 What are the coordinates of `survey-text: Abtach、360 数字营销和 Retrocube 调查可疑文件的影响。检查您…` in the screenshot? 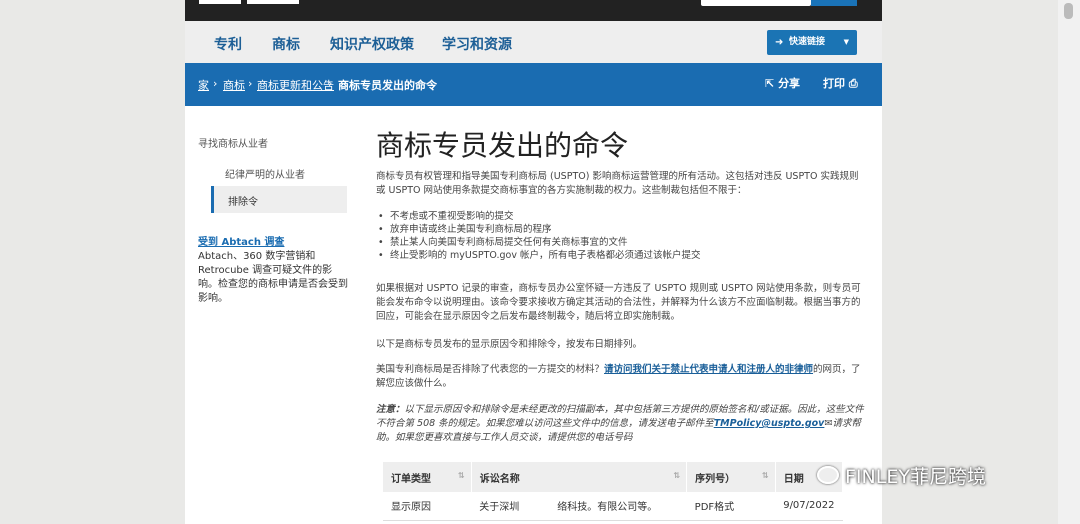 It's located at (273, 277).